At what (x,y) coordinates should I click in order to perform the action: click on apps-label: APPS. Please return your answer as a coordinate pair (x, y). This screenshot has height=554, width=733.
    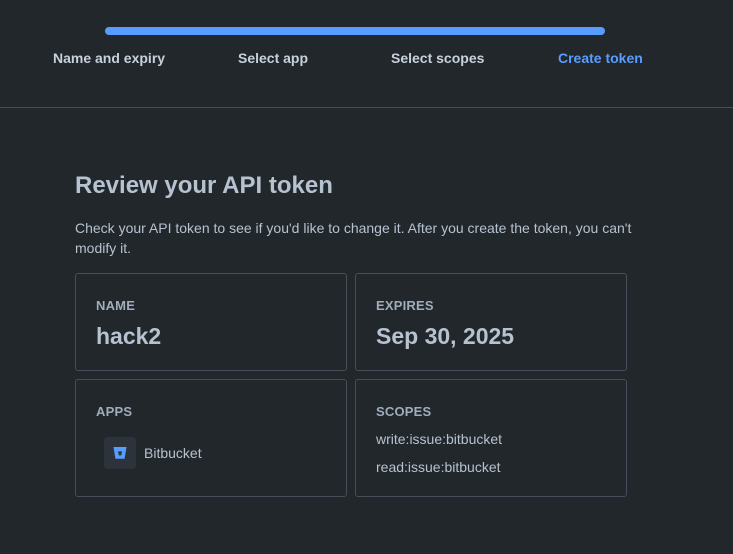
    Looking at the image, I should click on (114, 411).